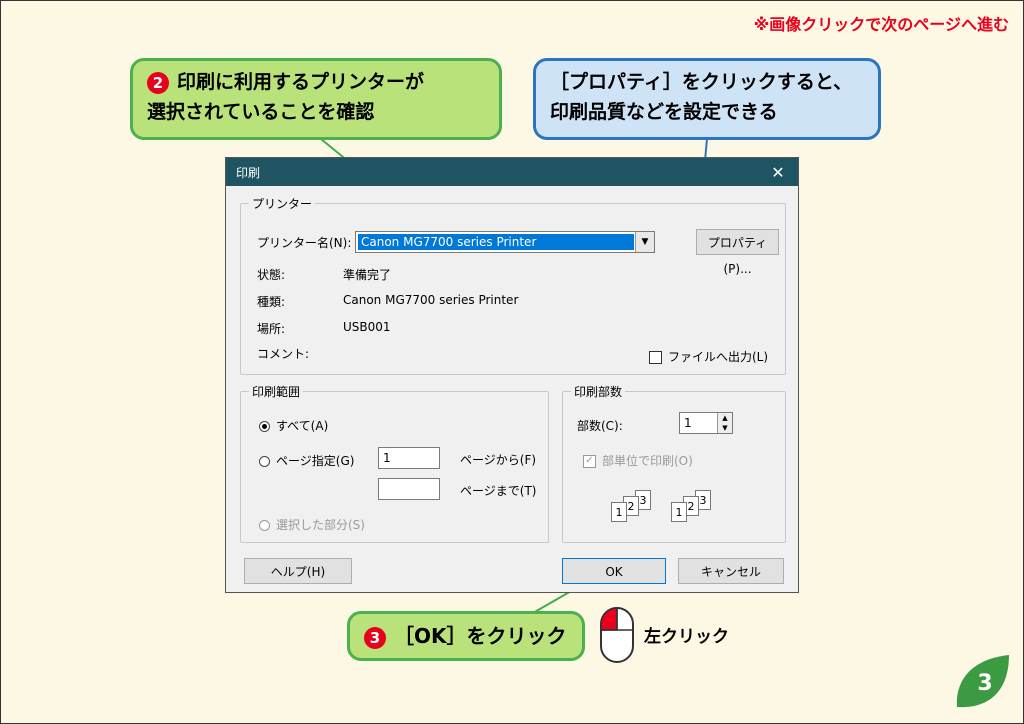 The height and width of the screenshot is (724, 1024). I want to click on step-2-badge: 2, so click(158, 82).